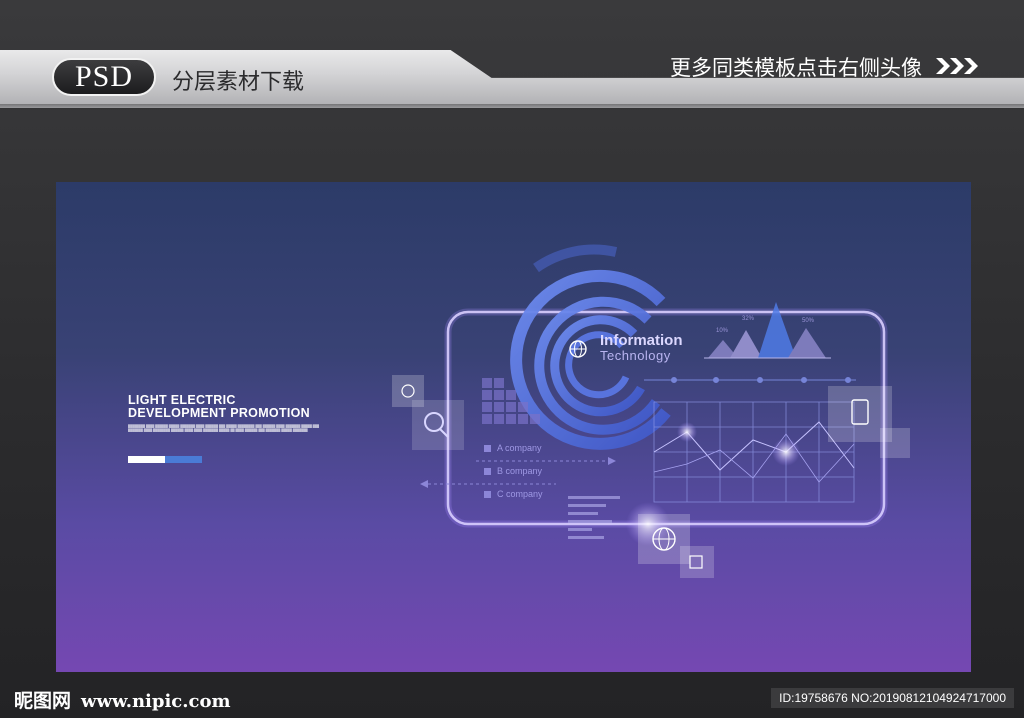  Describe the element at coordinates (754, 452) in the screenshot. I see `data-grid` at that location.